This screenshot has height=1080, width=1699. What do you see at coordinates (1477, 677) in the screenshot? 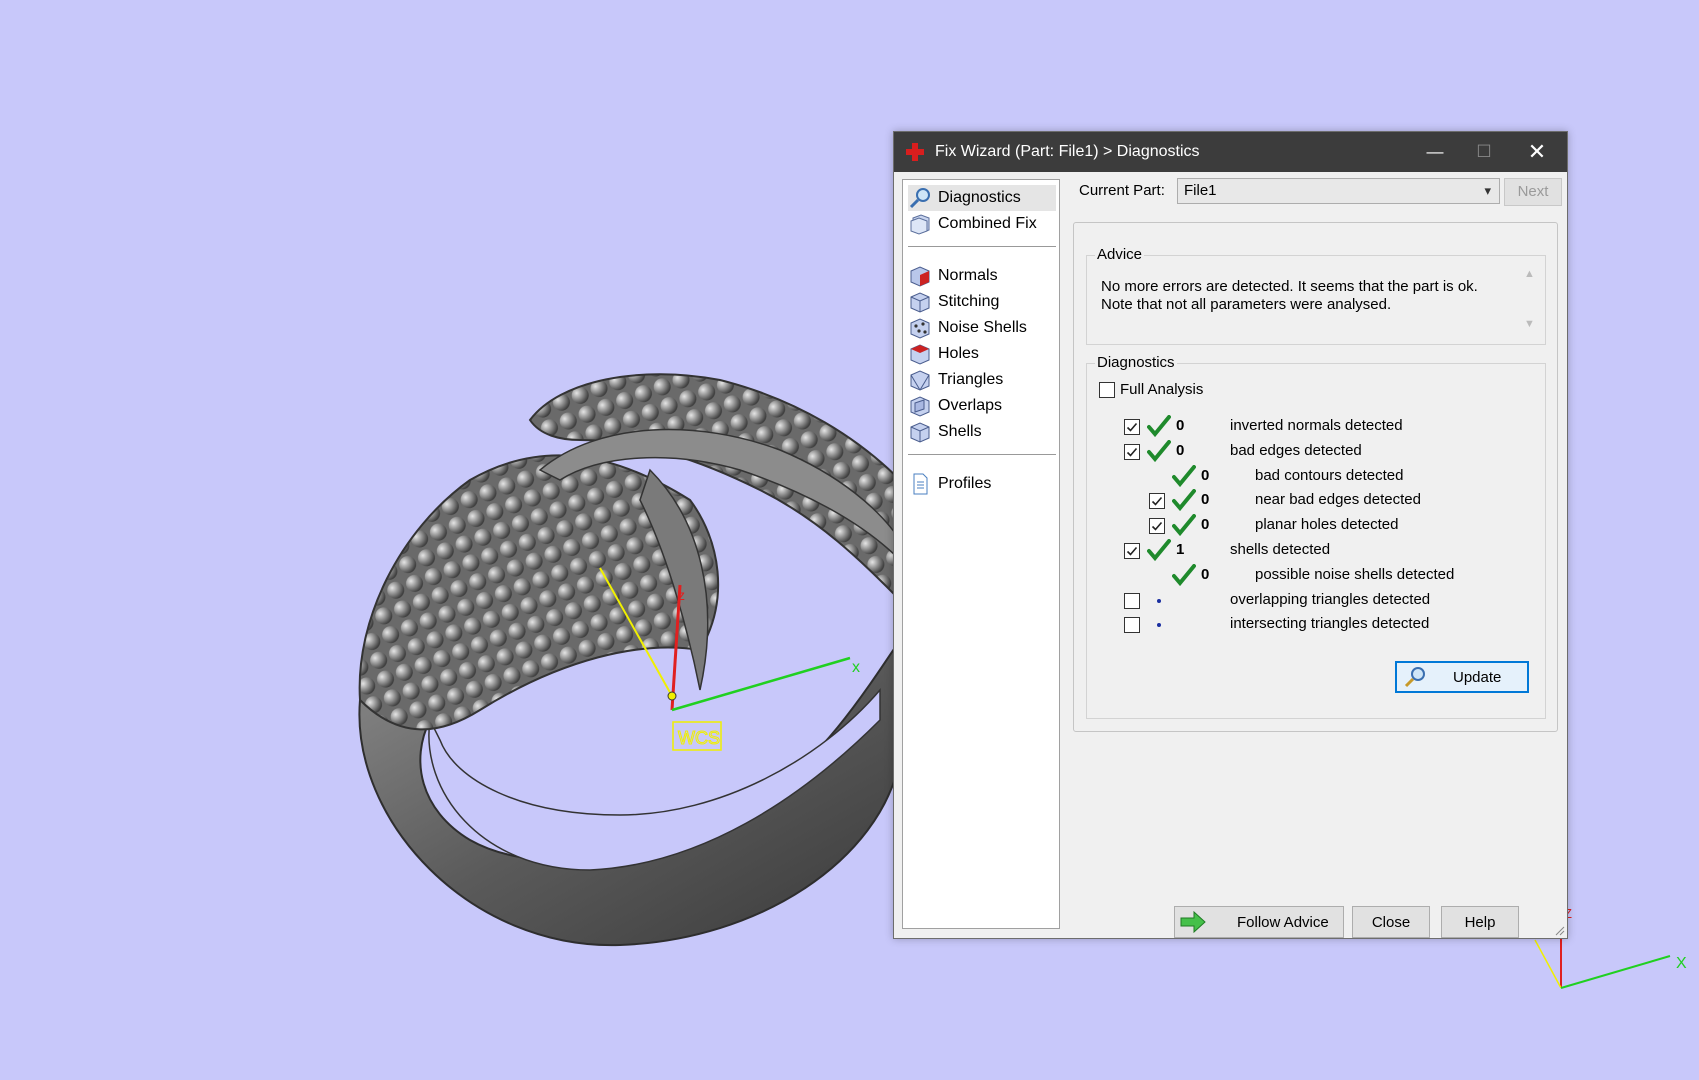
I see `update-label: Update` at bounding box center [1477, 677].